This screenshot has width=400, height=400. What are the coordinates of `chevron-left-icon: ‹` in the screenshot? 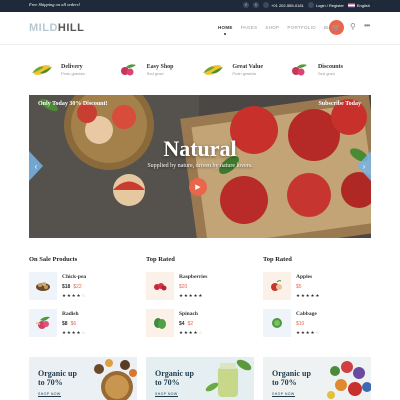 It's located at (36, 166).